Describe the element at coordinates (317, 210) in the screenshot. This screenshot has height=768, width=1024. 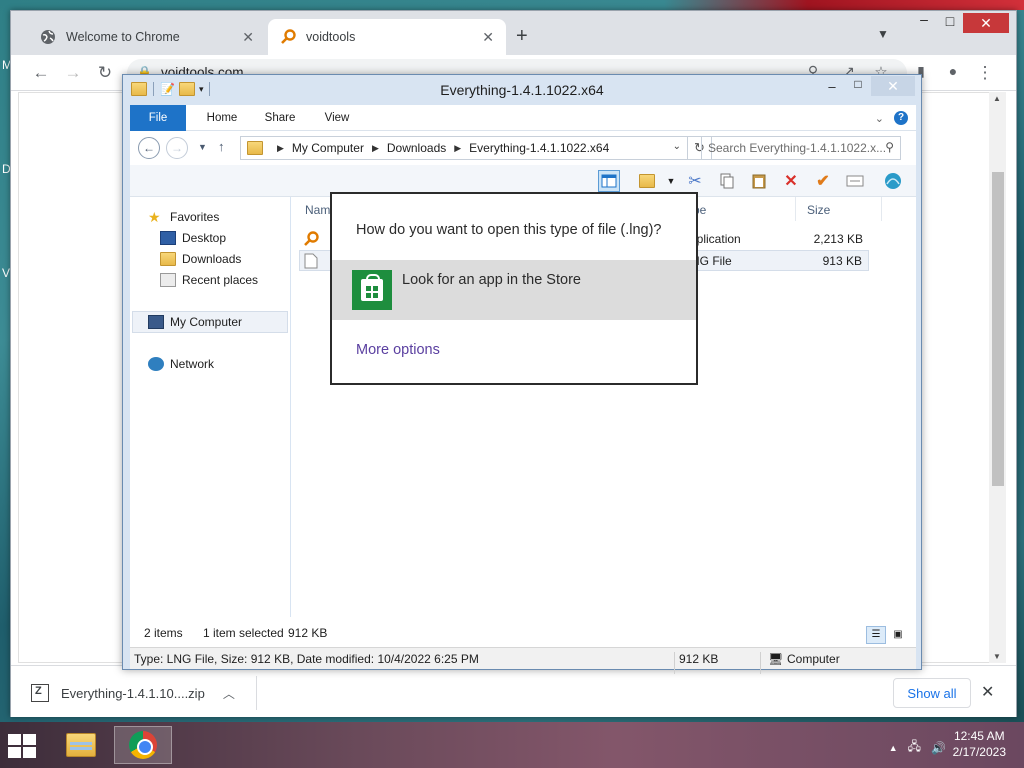
I see `column-header-name: Nam` at that location.